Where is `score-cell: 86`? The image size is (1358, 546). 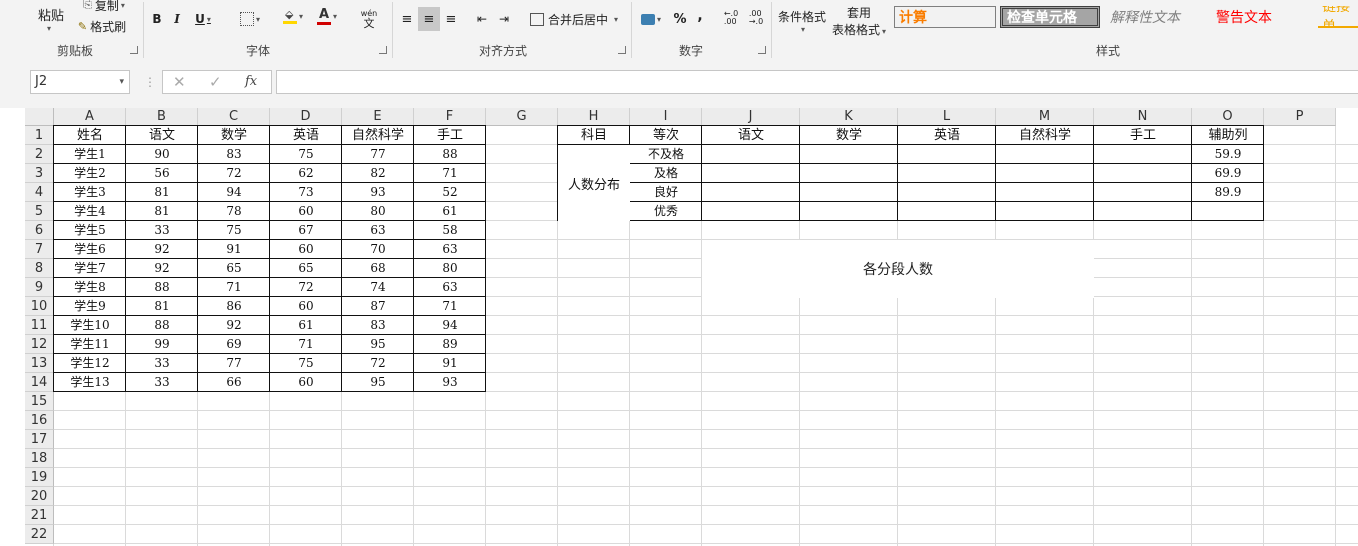
score-cell: 86 is located at coordinates (234, 306).